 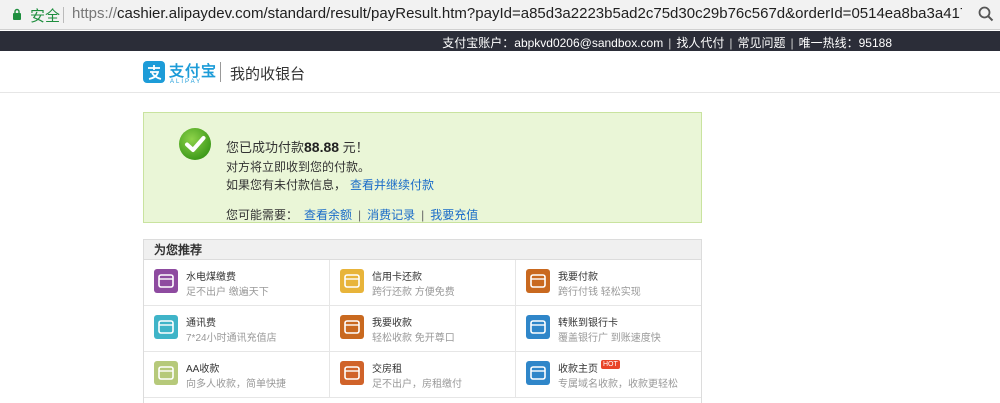 I want to click on logo-subtext: ALIPAY, so click(x=186, y=82).